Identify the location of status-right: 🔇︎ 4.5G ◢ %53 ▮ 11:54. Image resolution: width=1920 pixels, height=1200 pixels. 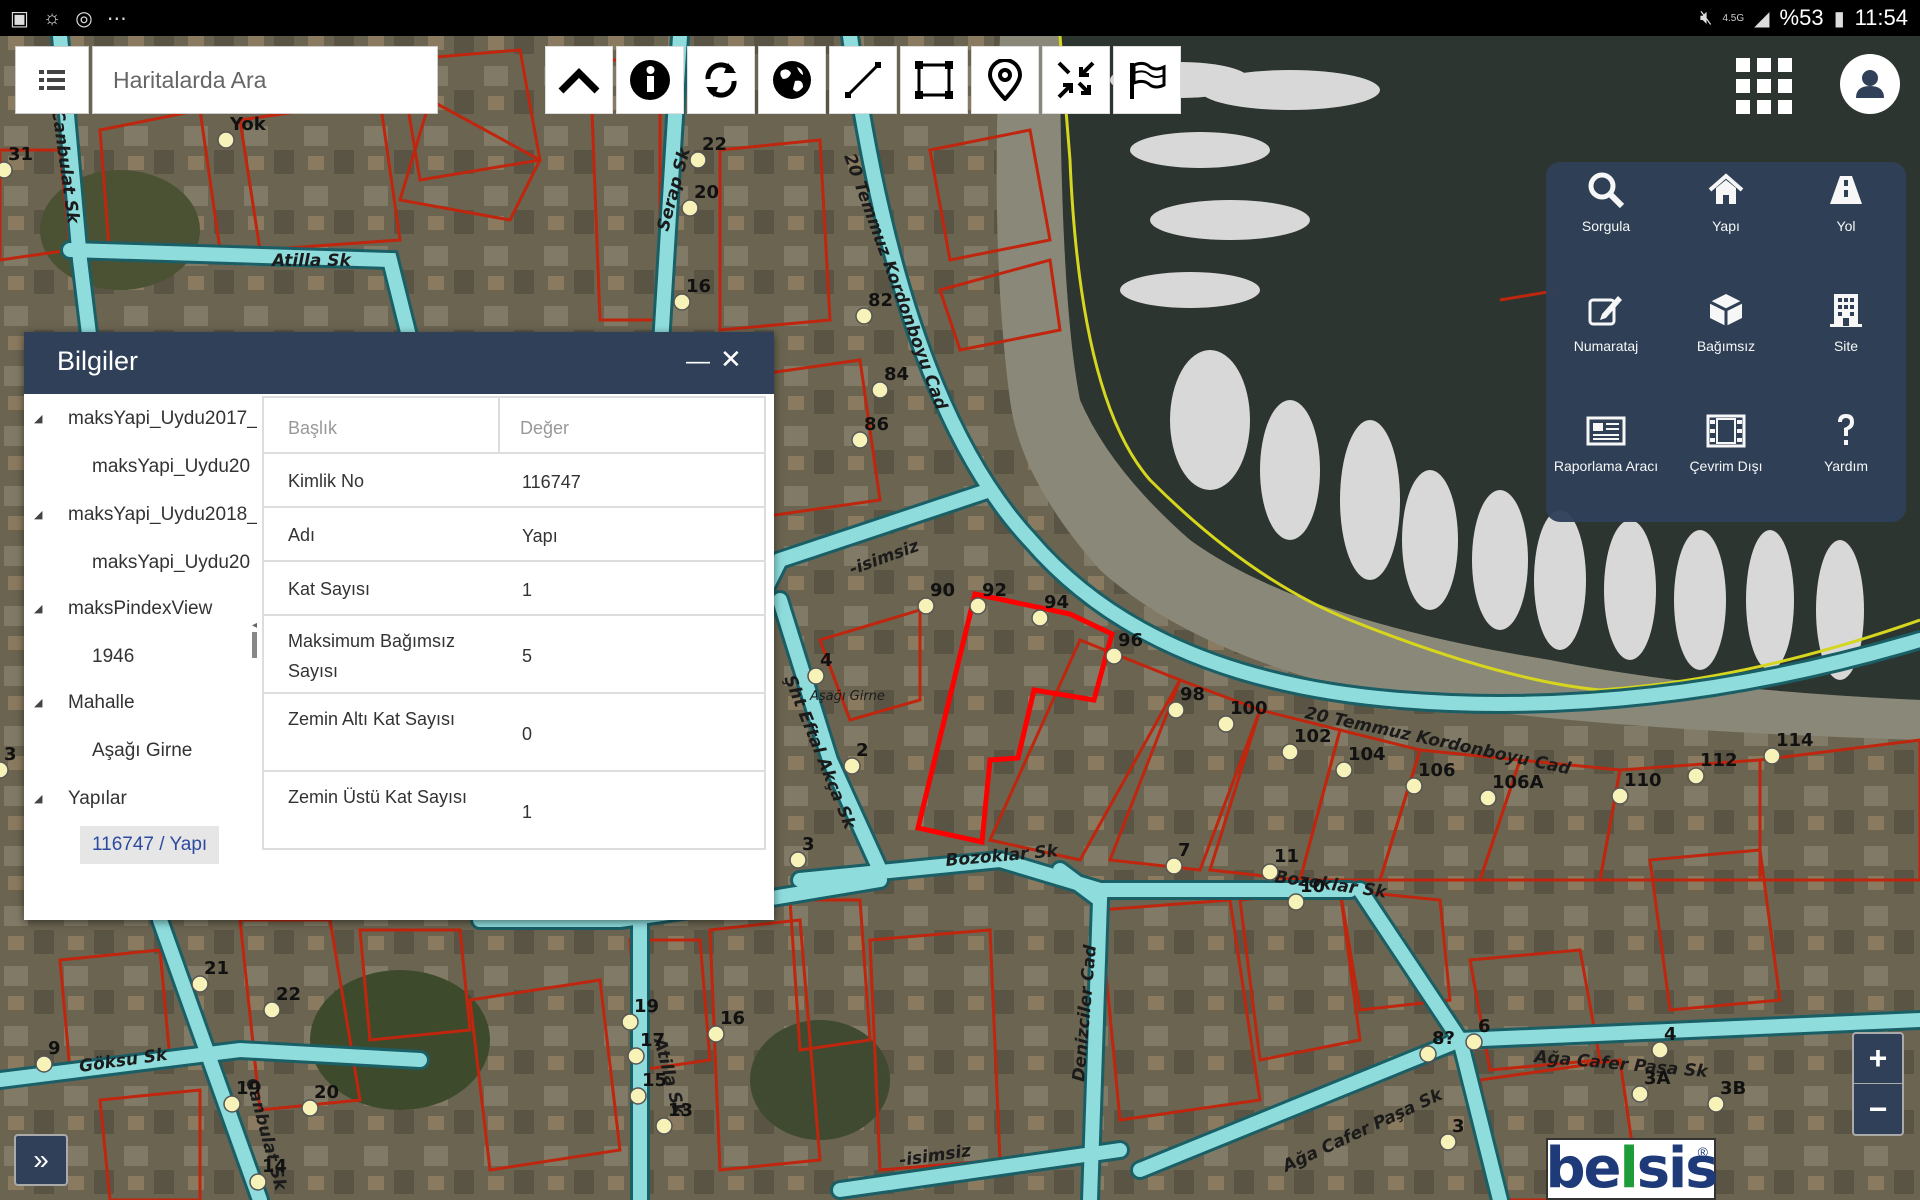
(1804, 18).